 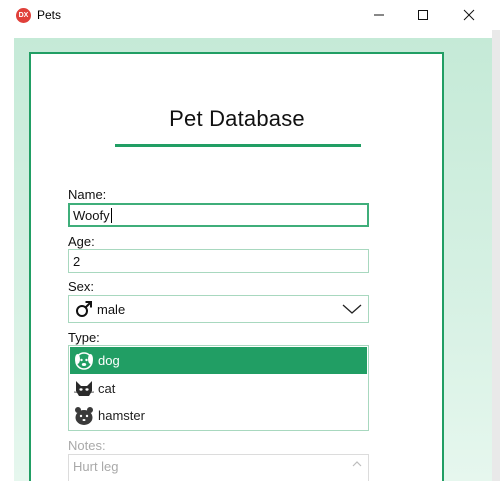 What do you see at coordinates (496, 255) in the screenshot?
I see `window-edge` at bounding box center [496, 255].